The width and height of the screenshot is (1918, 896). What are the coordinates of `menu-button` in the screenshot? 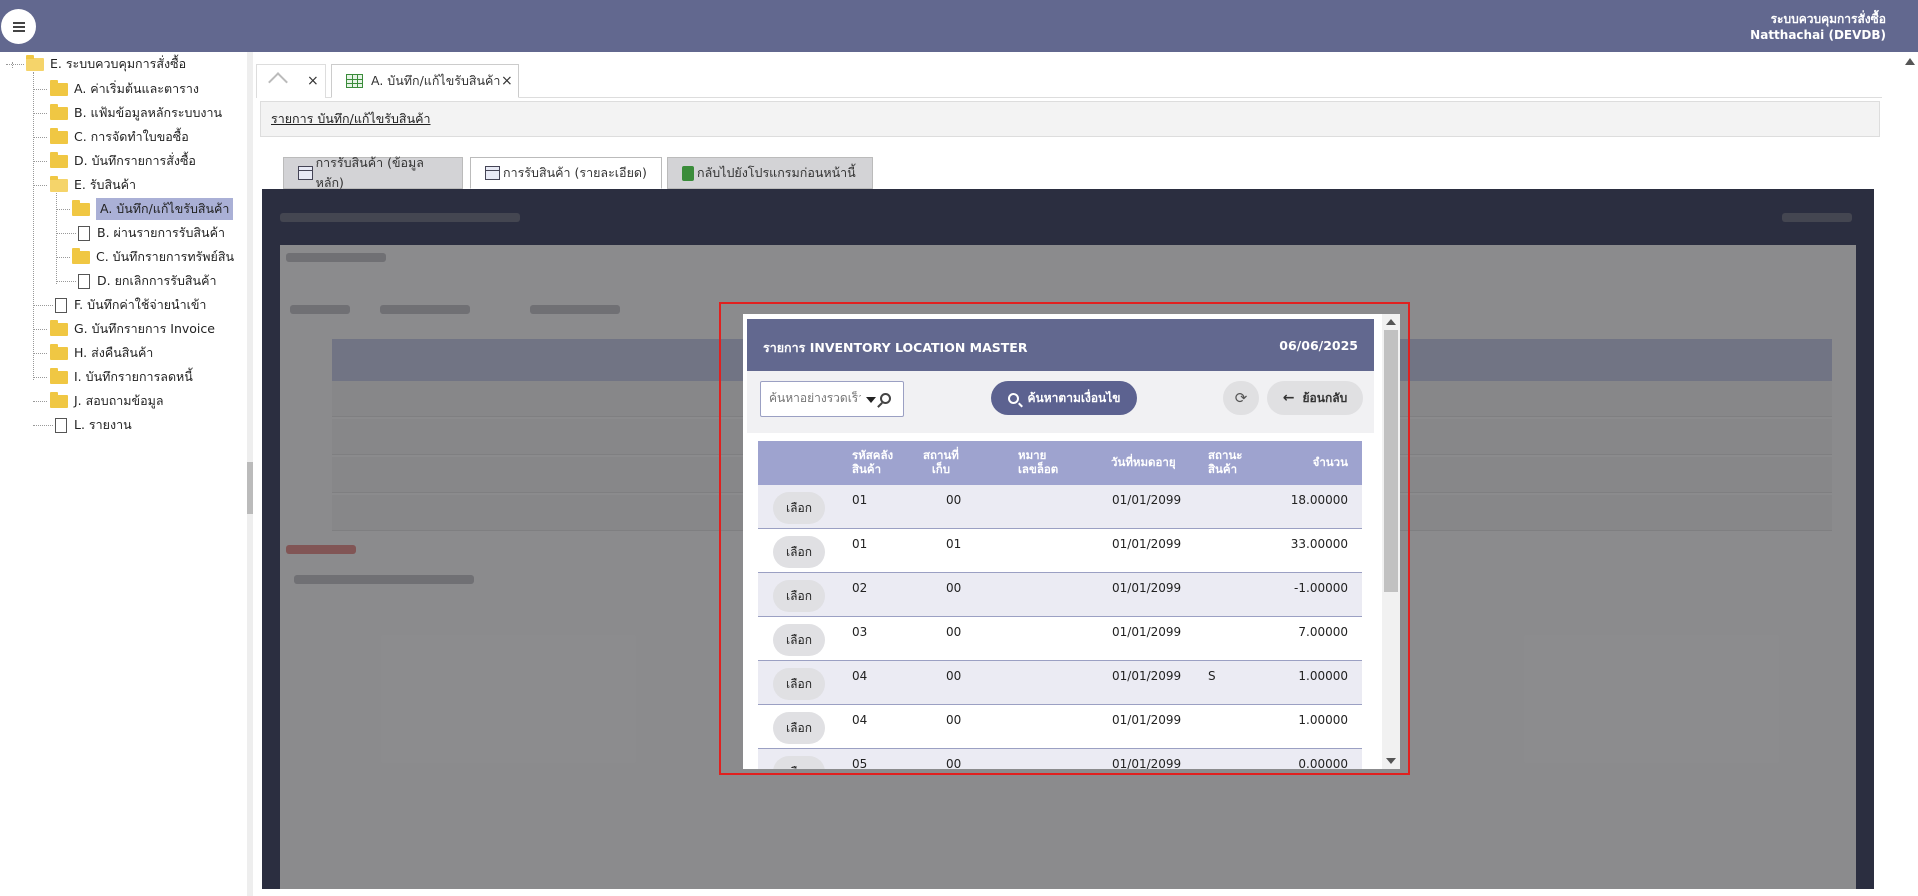 It's located at (18, 26).